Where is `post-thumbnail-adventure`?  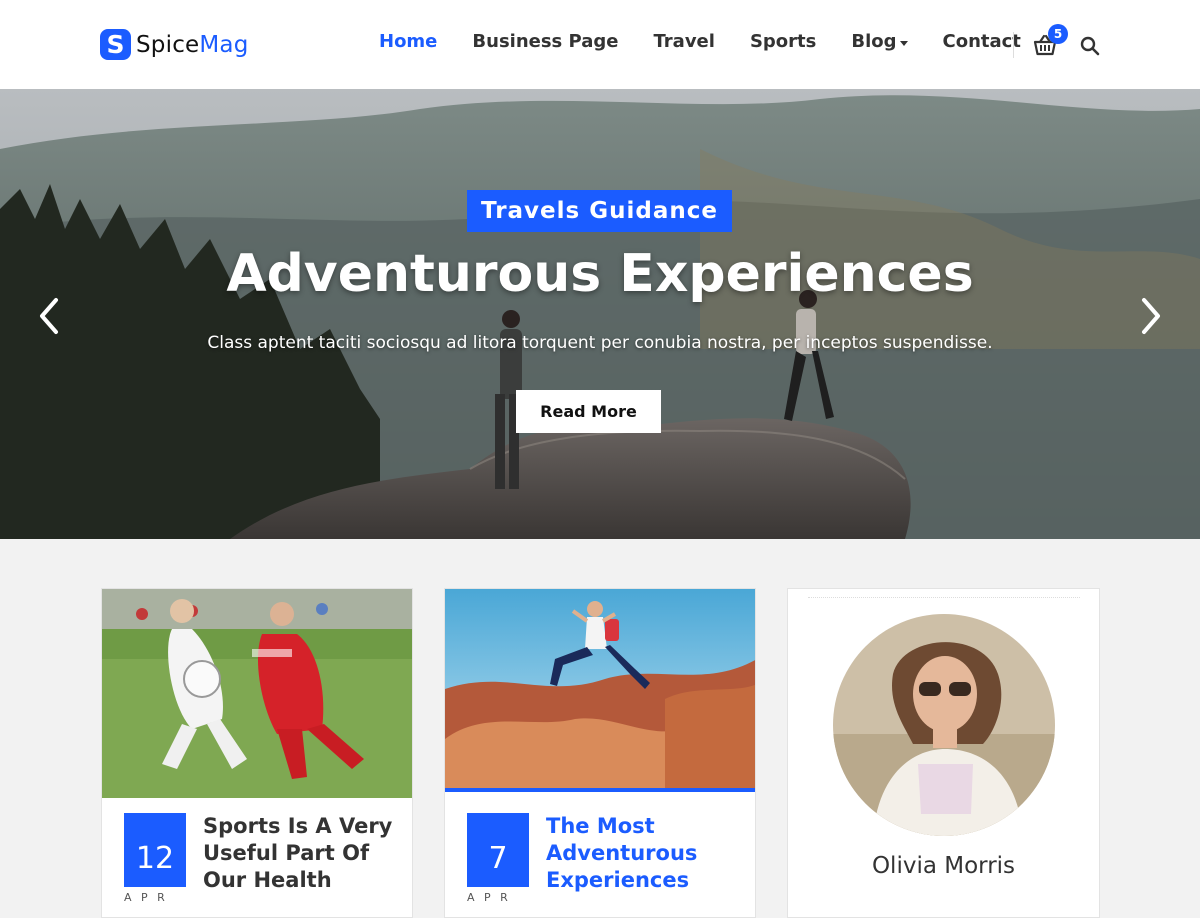 post-thumbnail-adventure is located at coordinates (600, 690).